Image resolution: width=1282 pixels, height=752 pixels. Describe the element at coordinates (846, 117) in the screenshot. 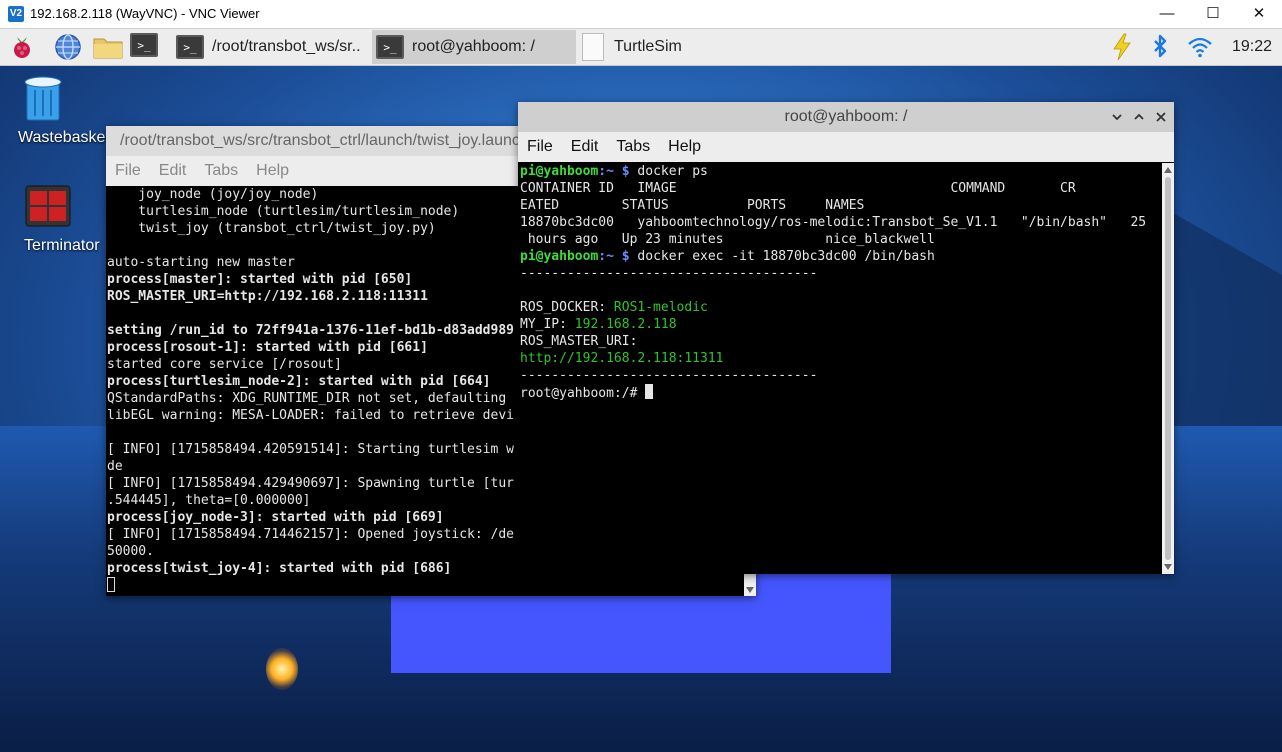

I see `terminal-title: root@yahboom: /` at that location.